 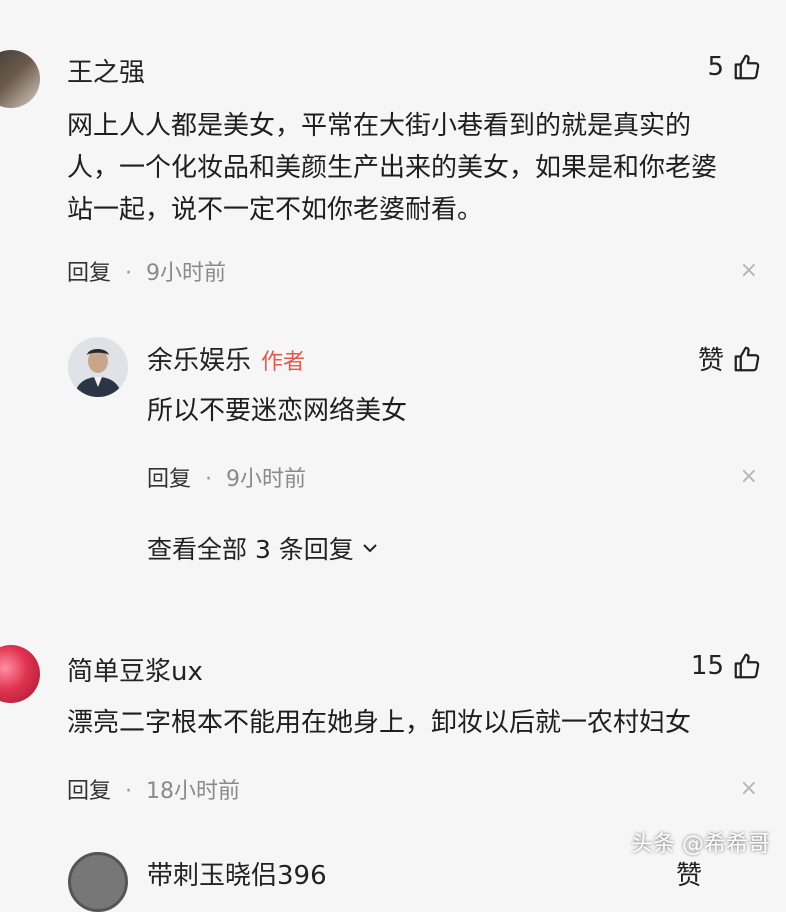 What do you see at coordinates (715, 67) in the screenshot?
I see `like-count: 5` at bounding box center [715, 67].